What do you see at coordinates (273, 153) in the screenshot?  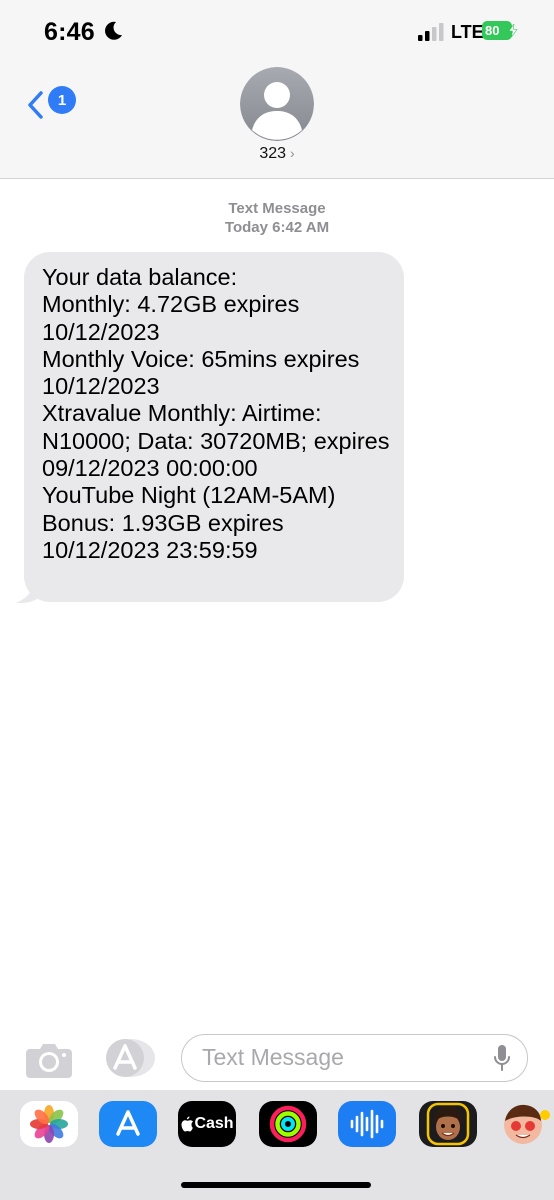 I see `contact-name: 323` at bounding box center [273, 153].